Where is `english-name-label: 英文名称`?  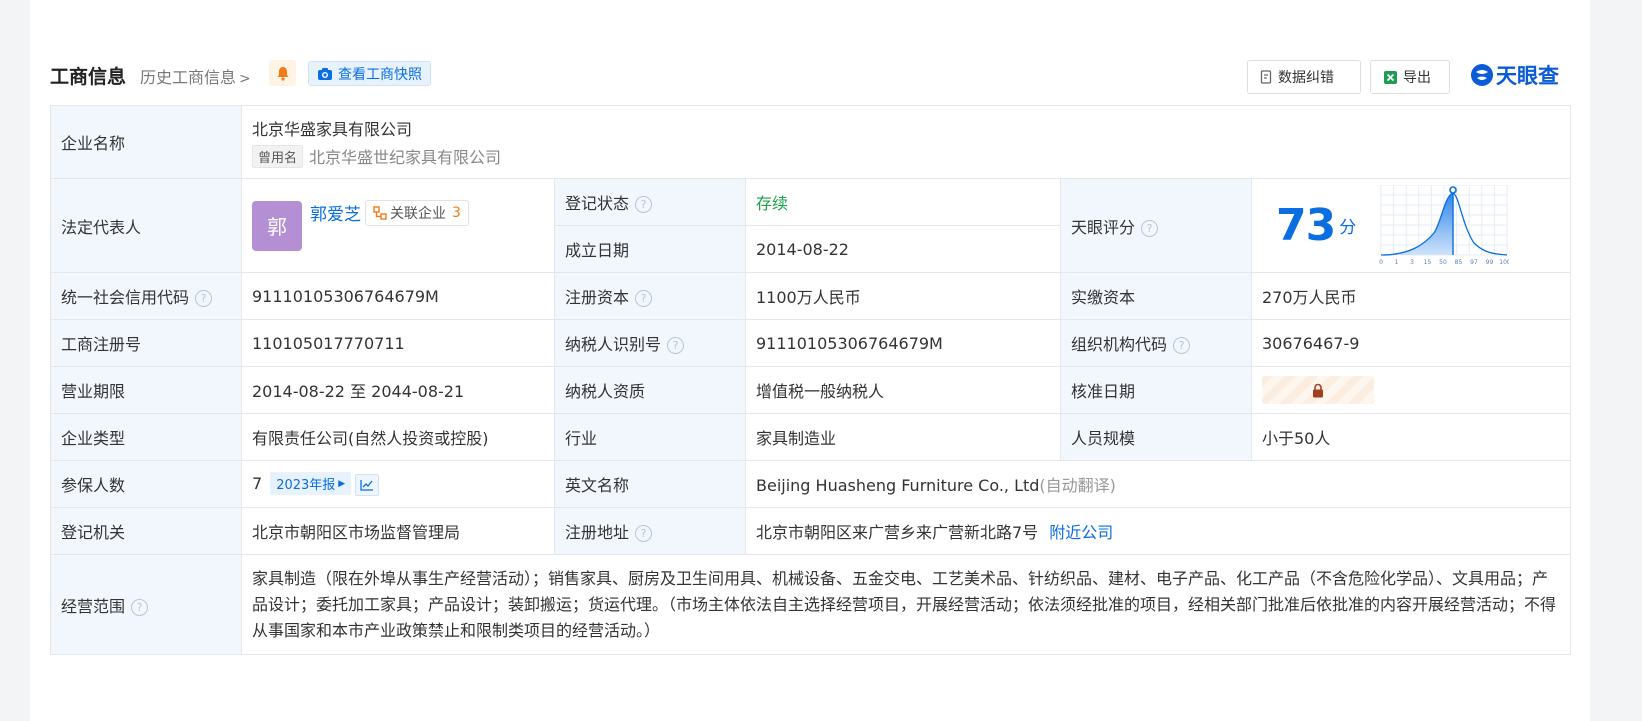 english-name-label: 英文名称 is located at coordinates (650, 484).